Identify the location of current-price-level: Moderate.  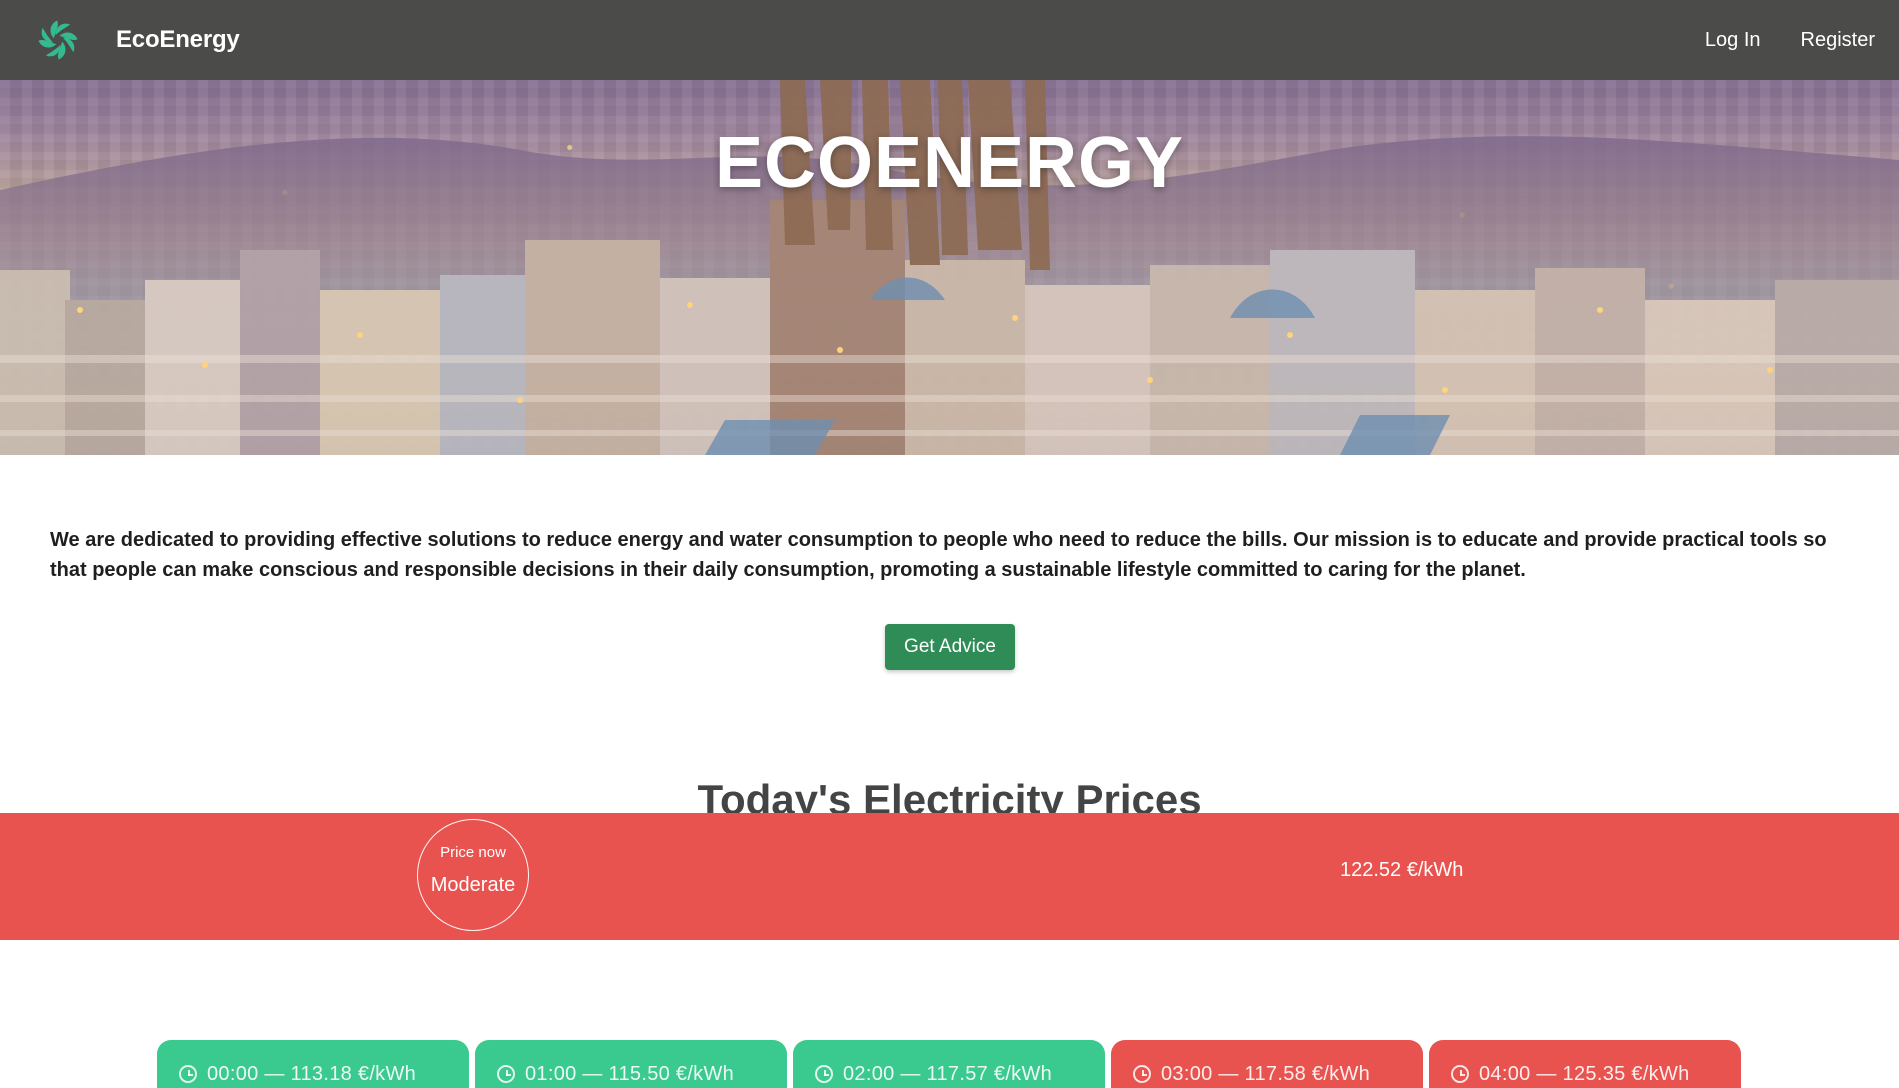
(473, 885).